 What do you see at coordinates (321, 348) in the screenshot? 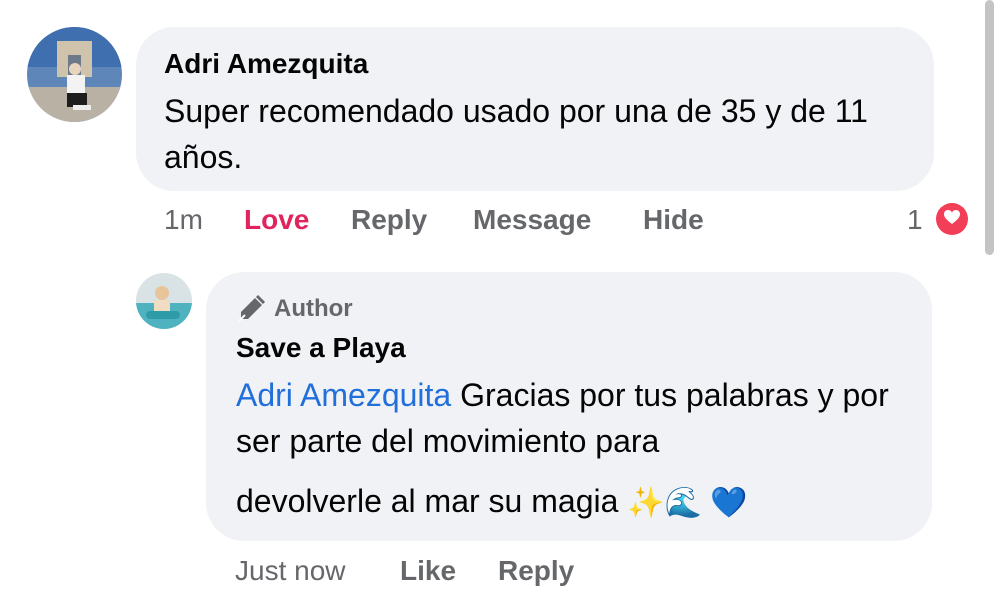
I see `reply-author: Save a Playa` at bounding box center [321, 348].